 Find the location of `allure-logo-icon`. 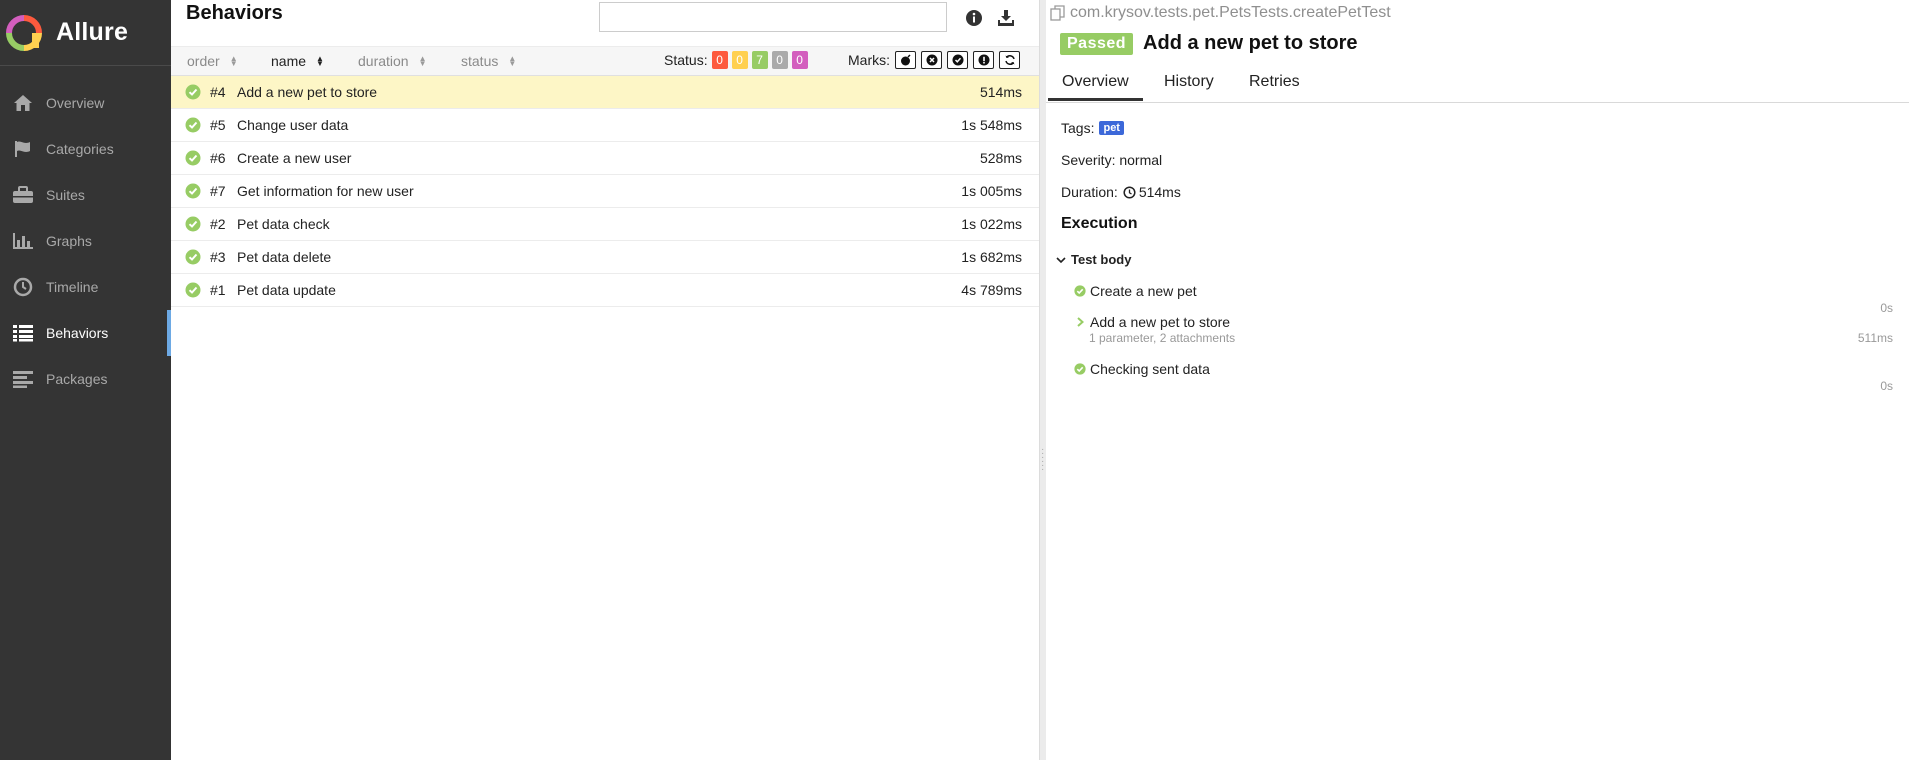

allure-logo-icon is located at coordinates (24, 32).